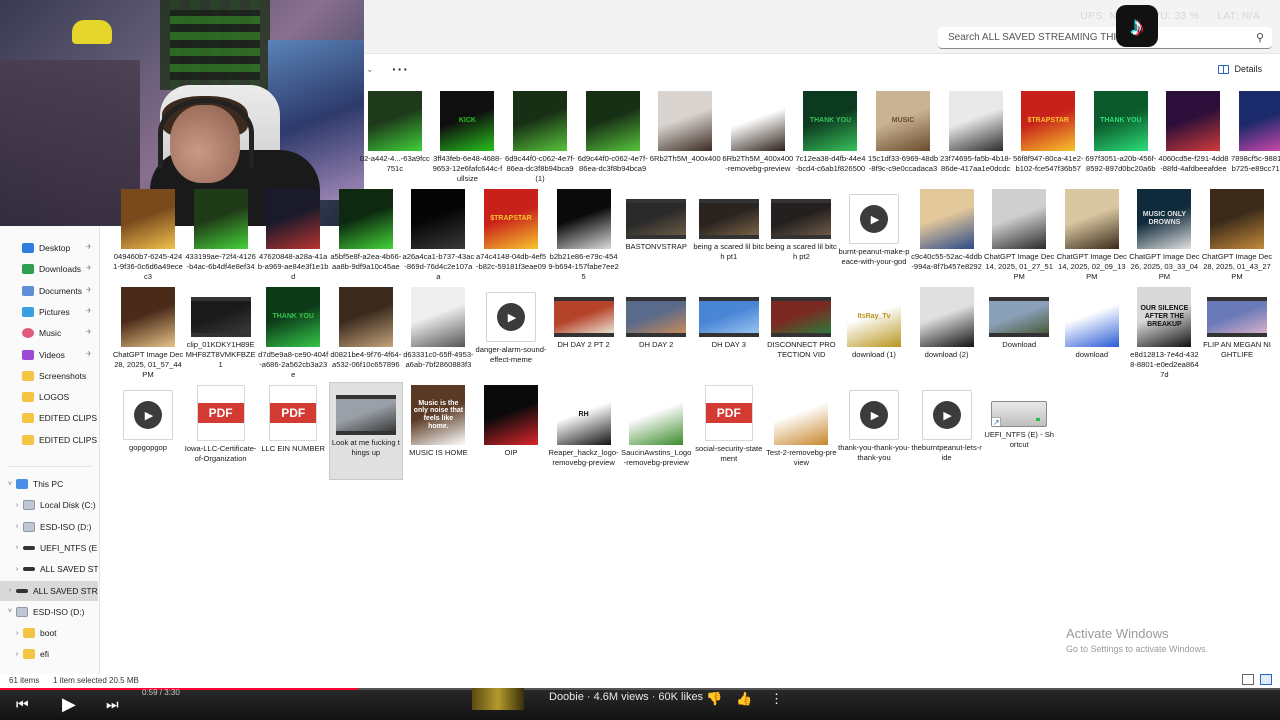  I want to click on more-icon: ⋮, so click(776, 699).